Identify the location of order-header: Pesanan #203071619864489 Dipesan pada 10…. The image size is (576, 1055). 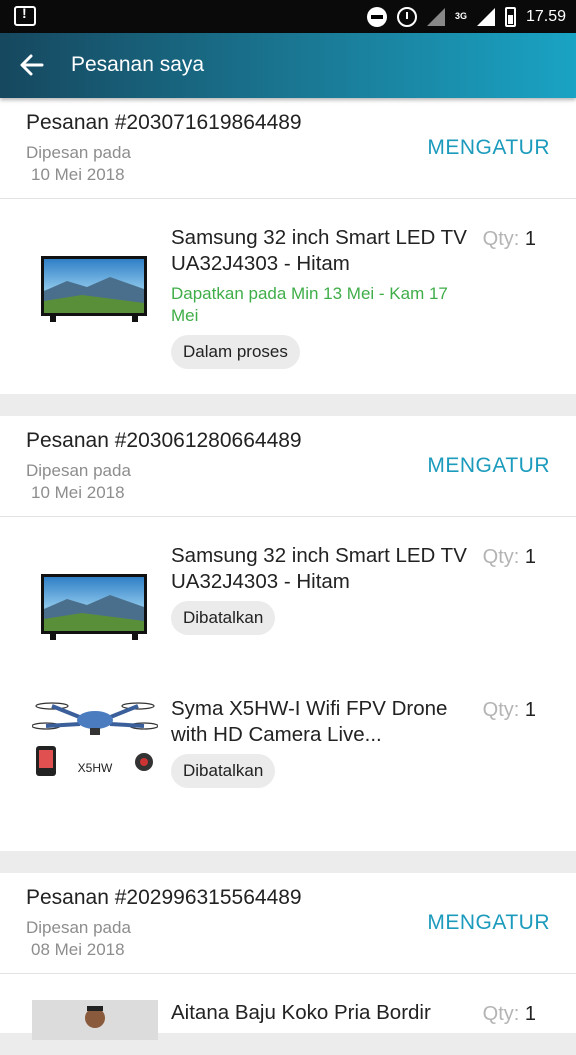
(288, 148).